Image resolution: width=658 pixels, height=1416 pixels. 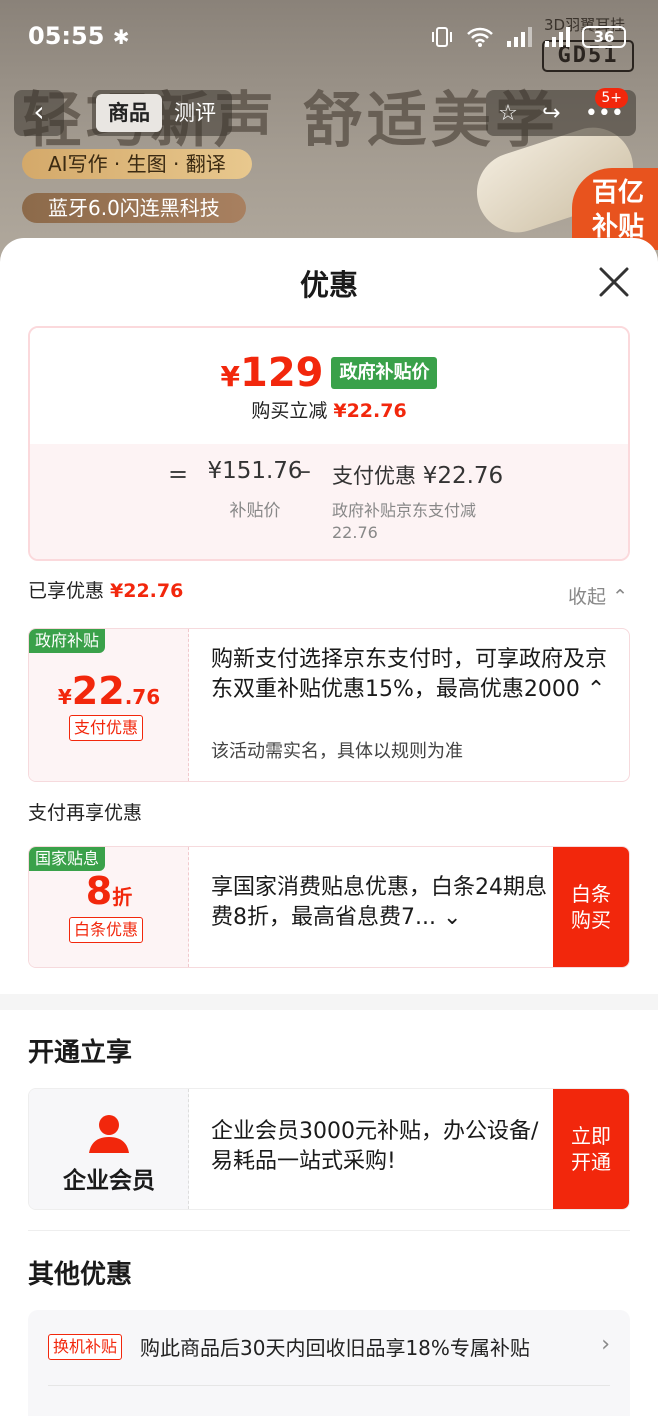 I want to click on status-icons: 36, so click(x=528, y=37).